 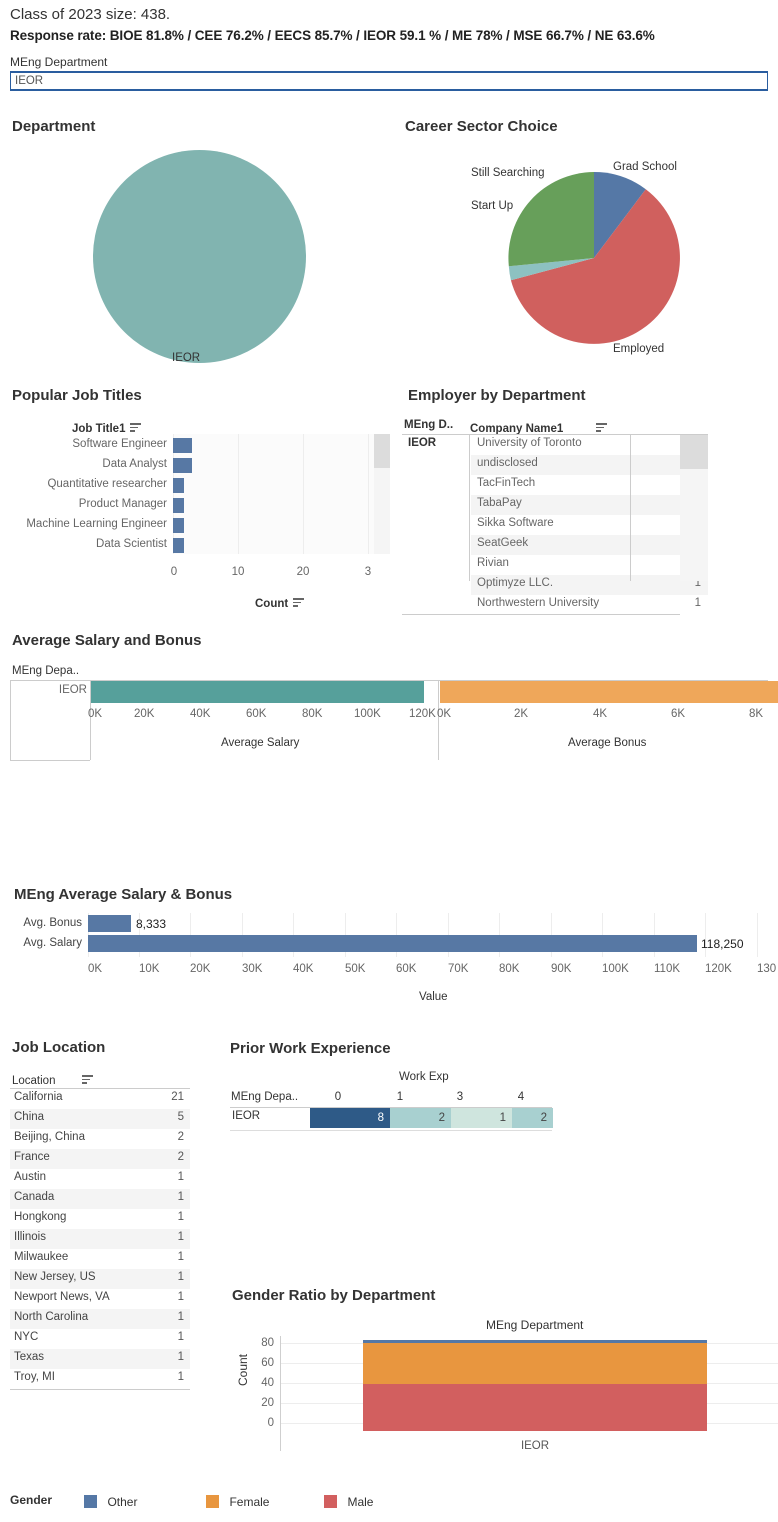 What do you see at coordinates (270, 1423) in the screenshot?
I see `gender-ytick-0: 0` at bounding box center [270, 1423].